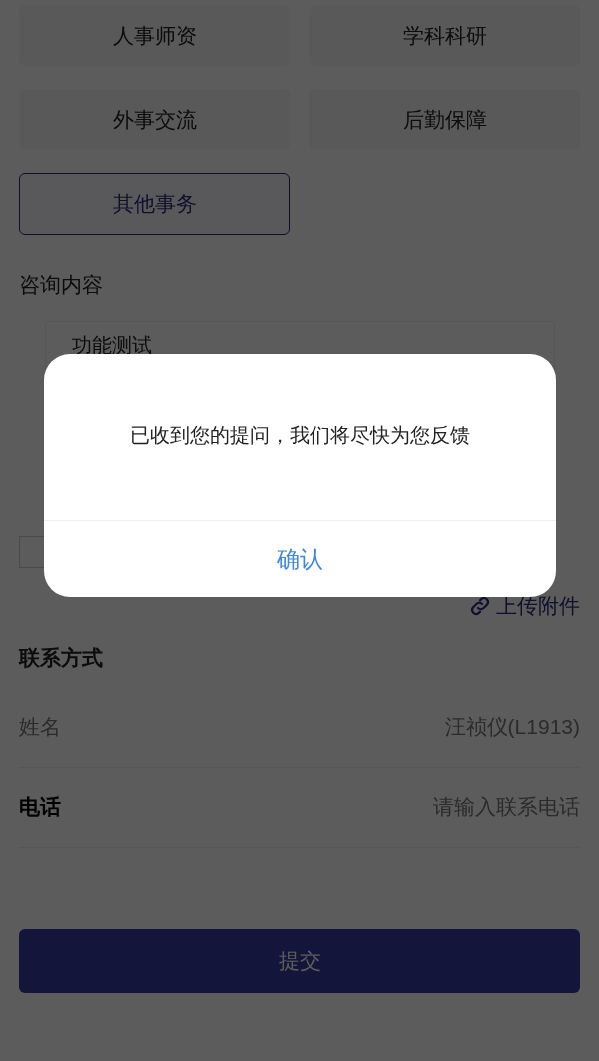 This screenshot has width=599, height=1061. I want to click on dialog-message: 已收到您的提问，我们将尽快为您反馈, so click(300, 435).